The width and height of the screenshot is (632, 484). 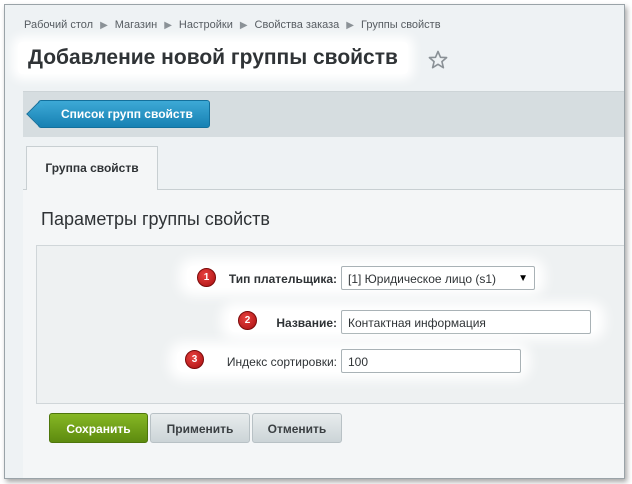 What do you see at coordinates (206, 277) in the screenshot?
I see `step-badge-1: 1` at bounding box center [206, 277].